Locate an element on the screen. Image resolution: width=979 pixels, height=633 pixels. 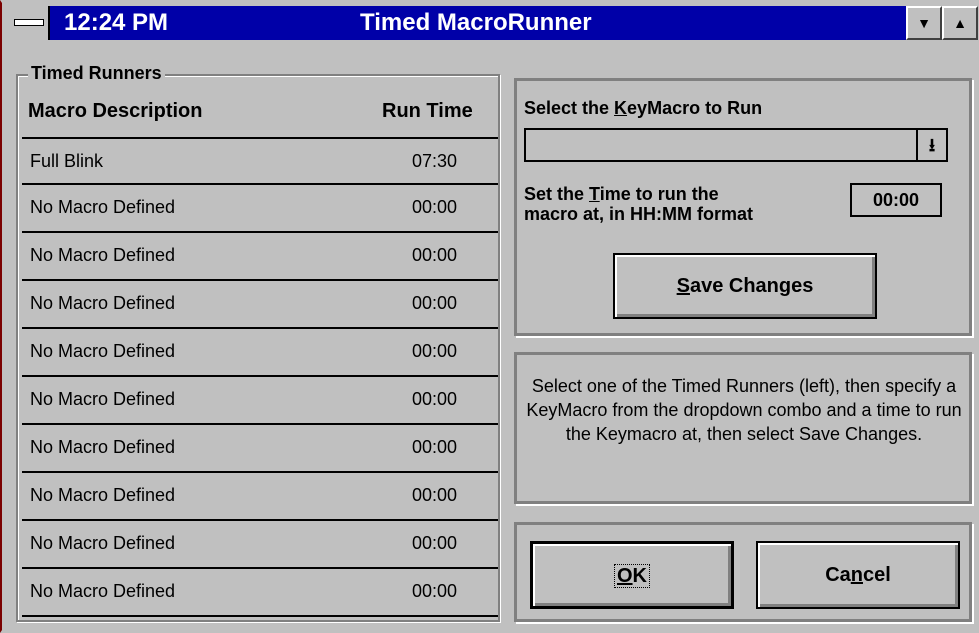
ok-button: OK is located at coordinates (632, 575).